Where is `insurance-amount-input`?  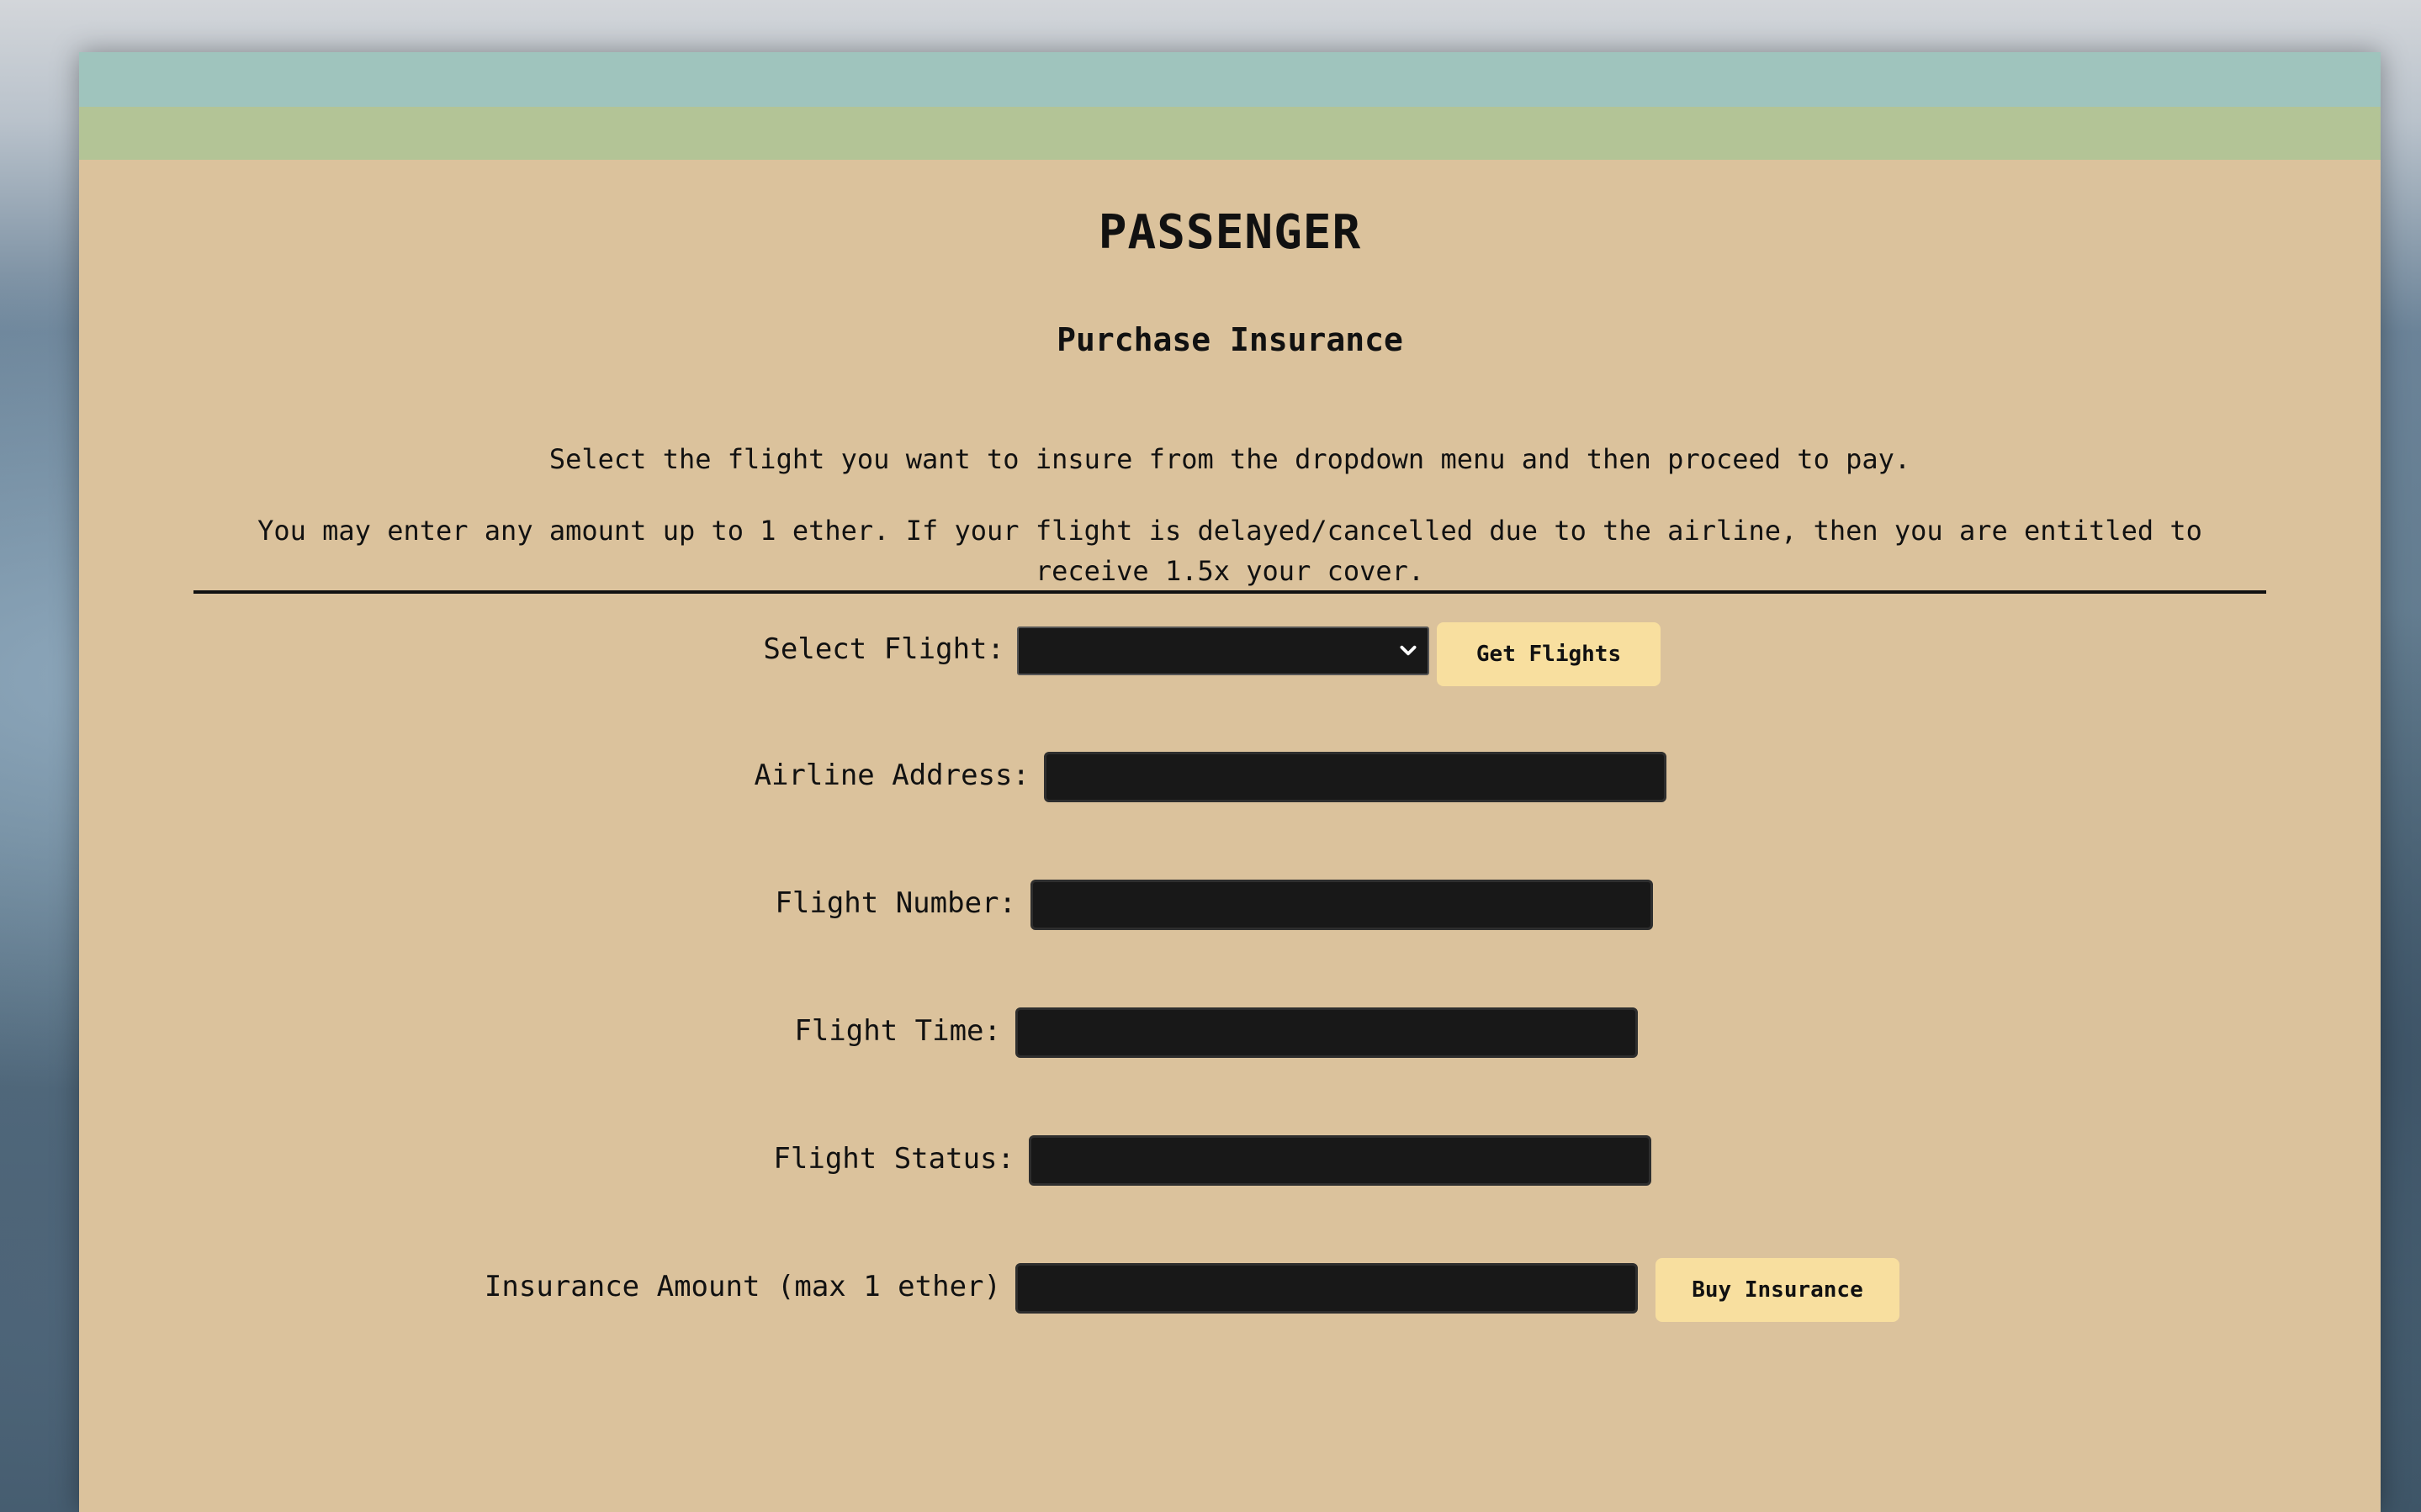 insurance-amount-input is located at coordinates (1327, 1288).